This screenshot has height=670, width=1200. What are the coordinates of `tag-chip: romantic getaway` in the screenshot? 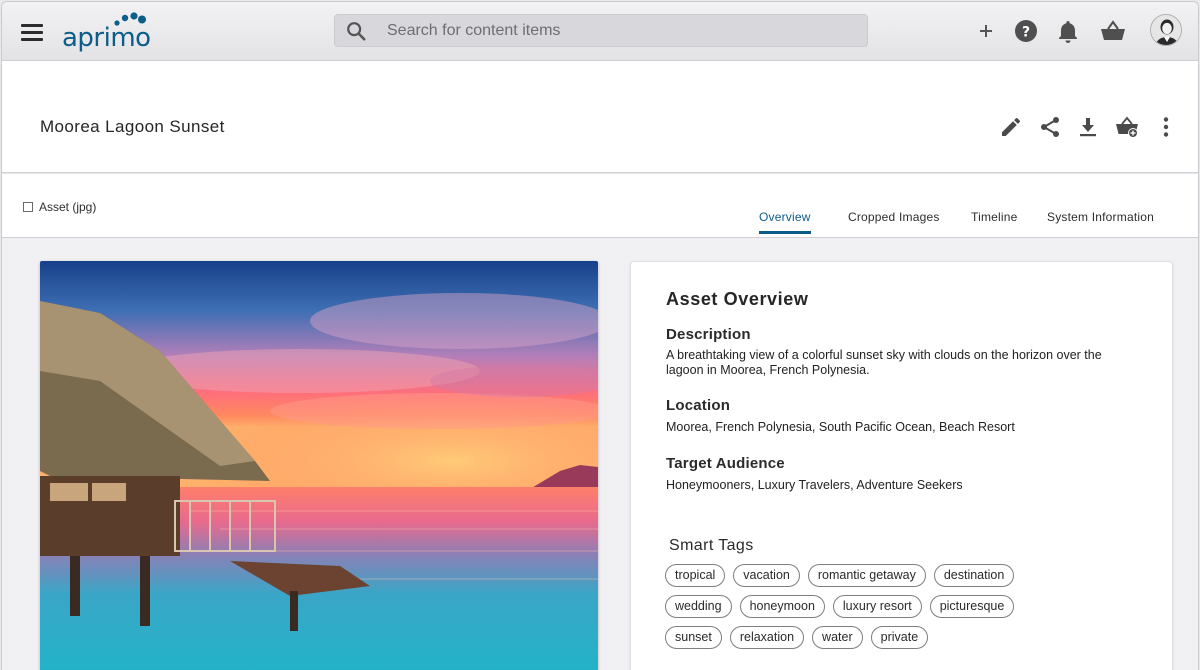 It's located at (866, 575).